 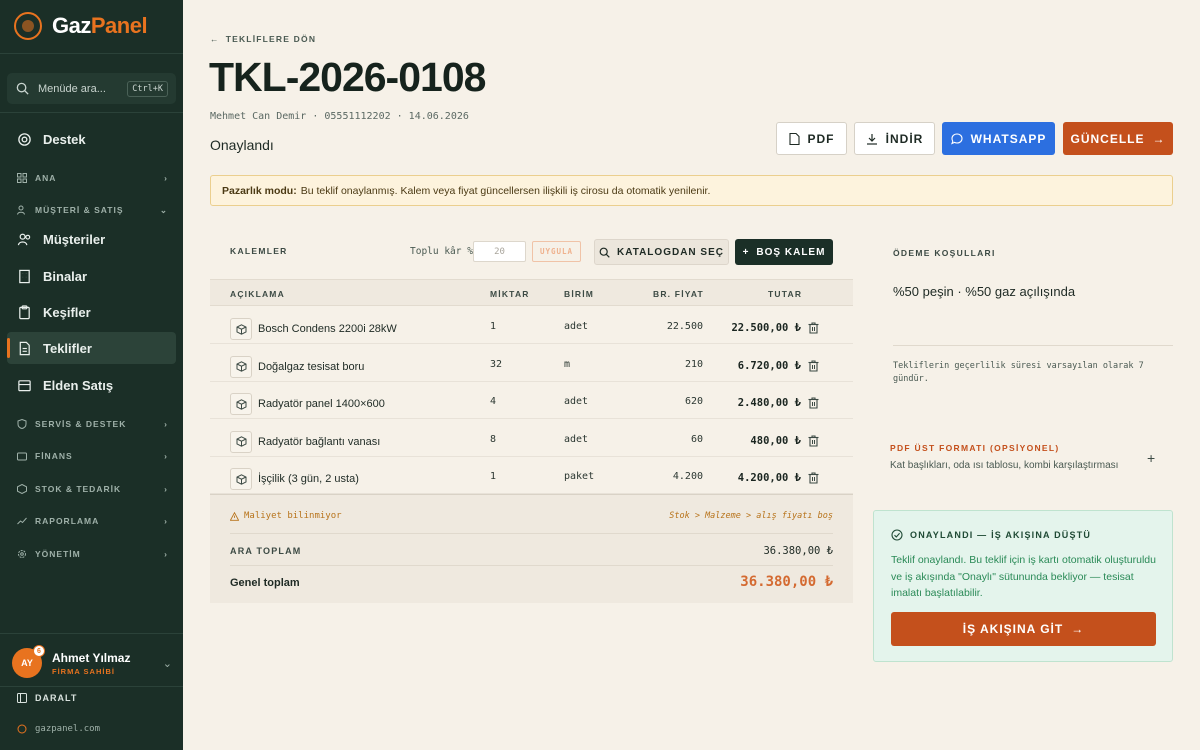 I want to click on sidebar-collapse-icon, so click(x=22, y=698).